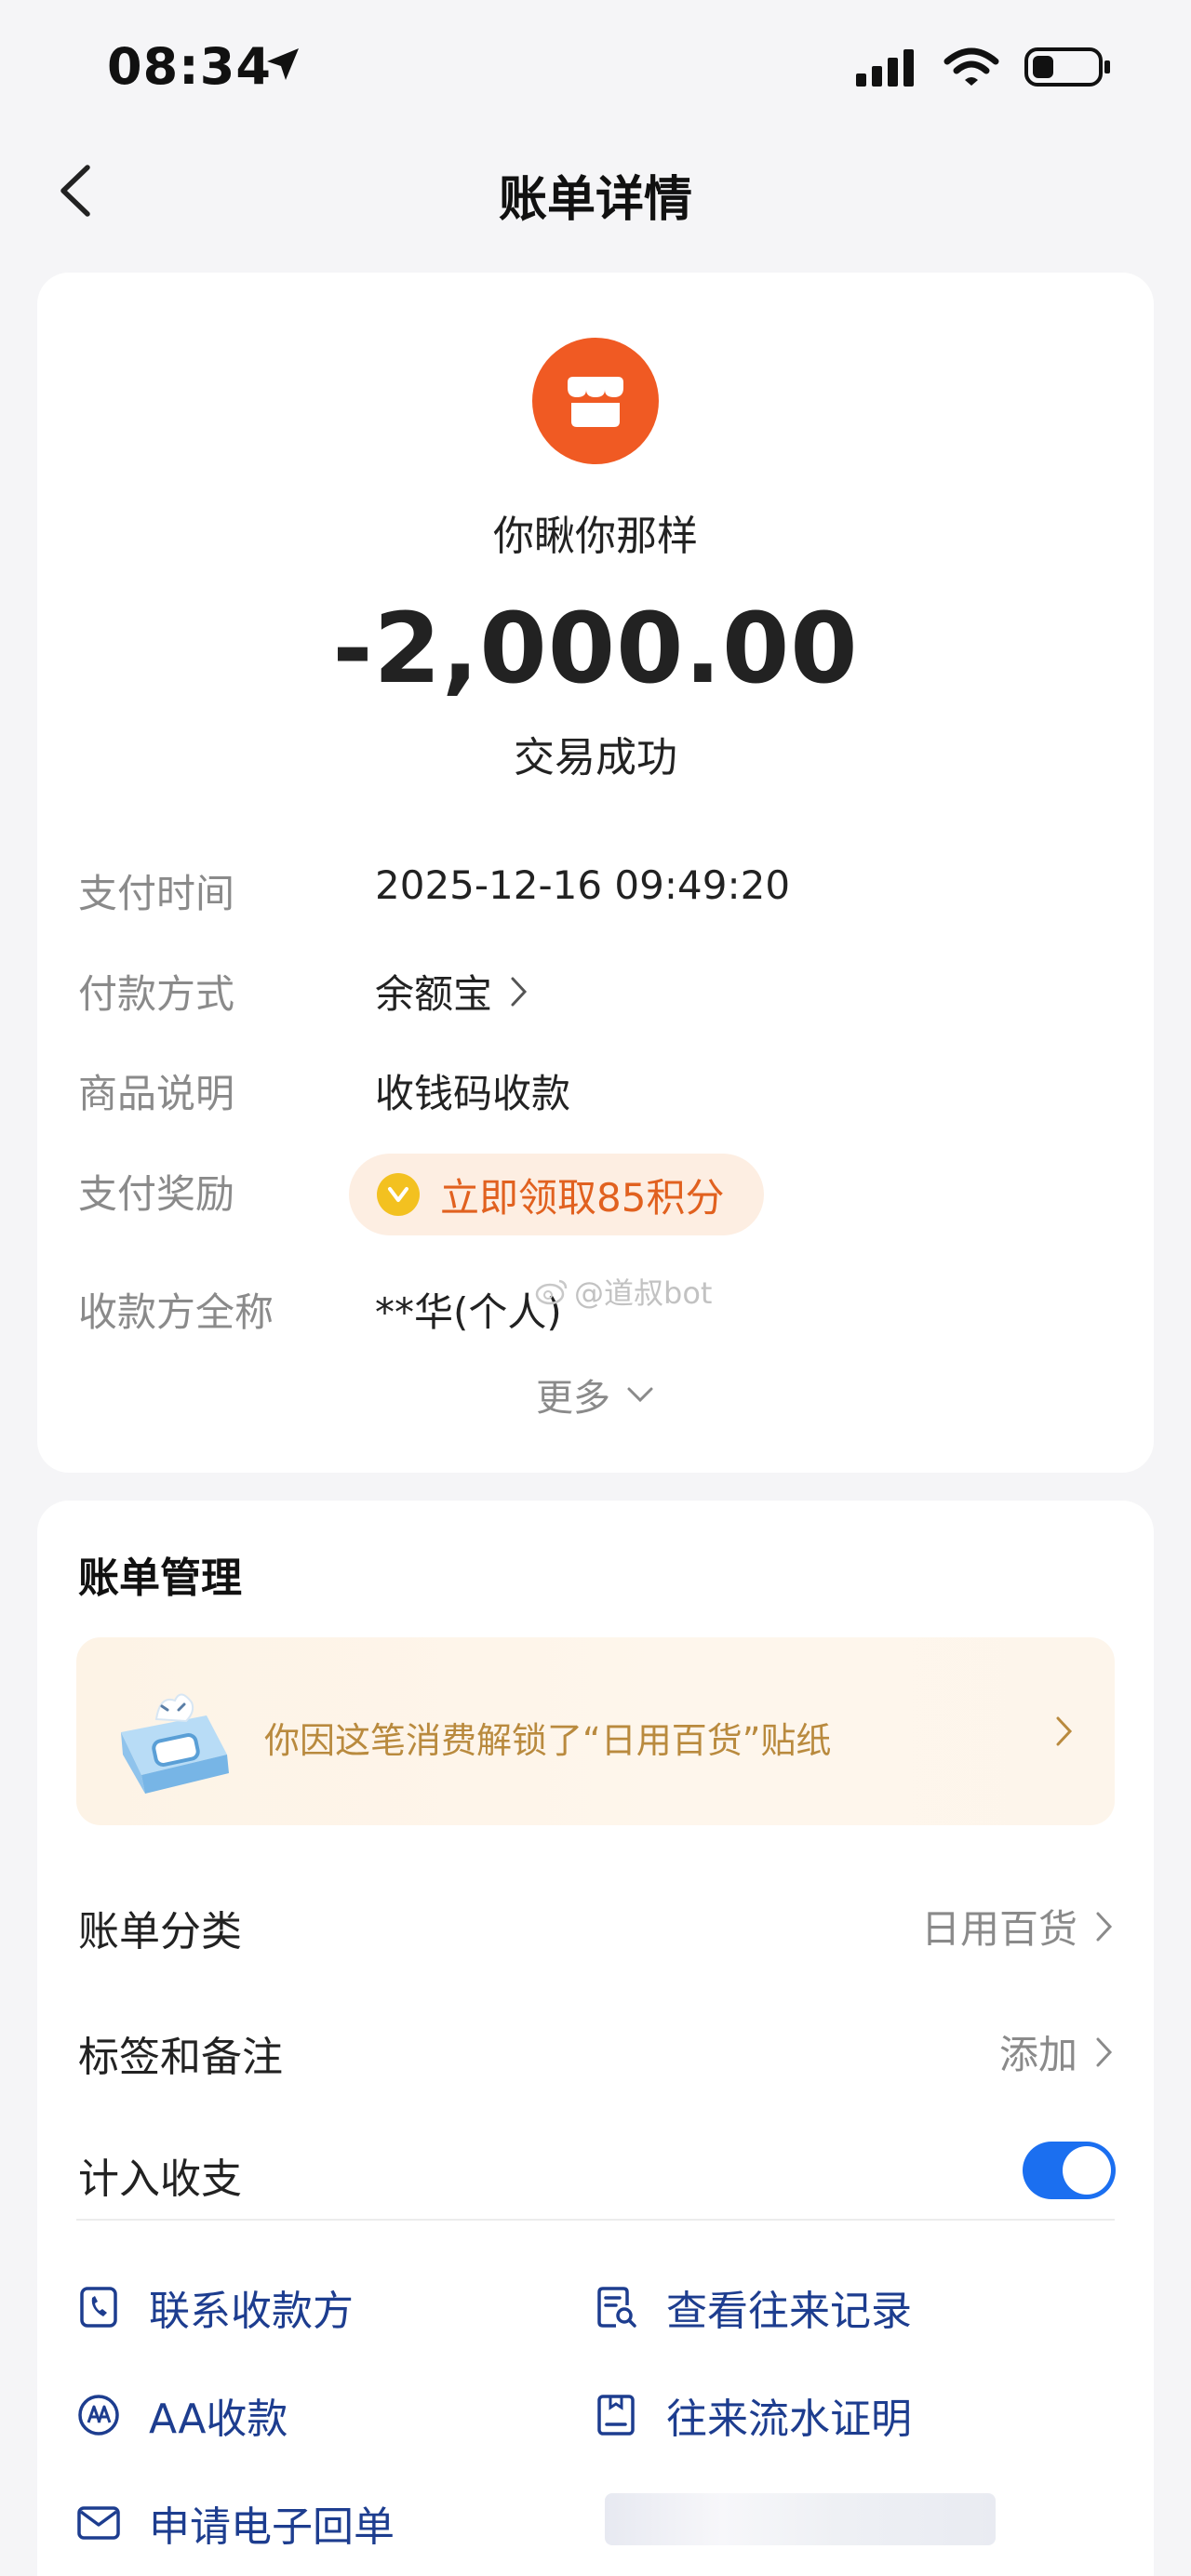  Describe the element at coordinates (595, 757) in the screenshot. I see `transaction-status: 交易成功` at that location.